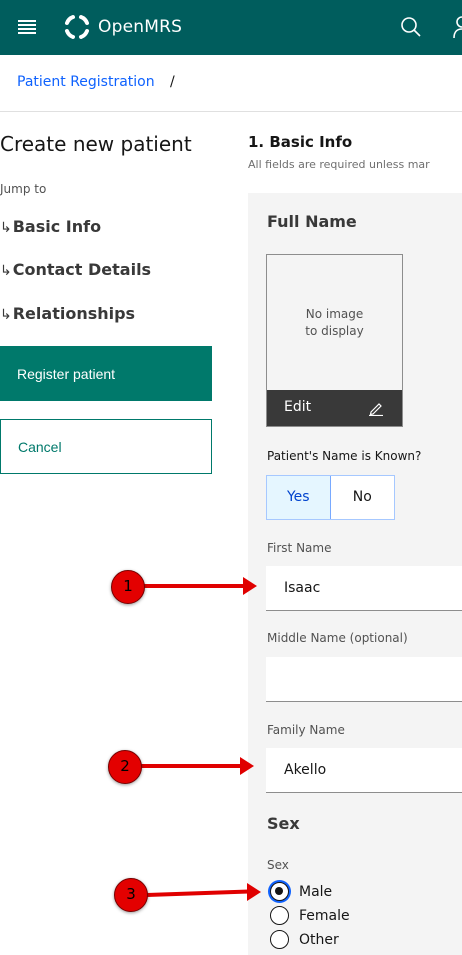  I want to click on breadcrumb-patient-registration: Patient Registration, so click(86, 82).